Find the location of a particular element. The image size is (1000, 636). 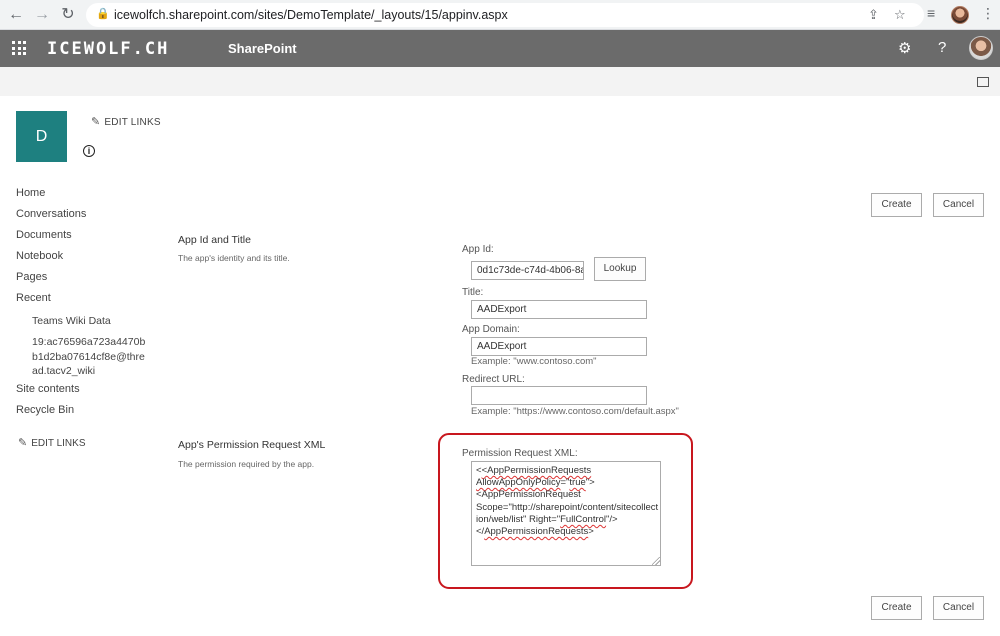

nav-item-recent: Recent is located at coordinates (33, 298).